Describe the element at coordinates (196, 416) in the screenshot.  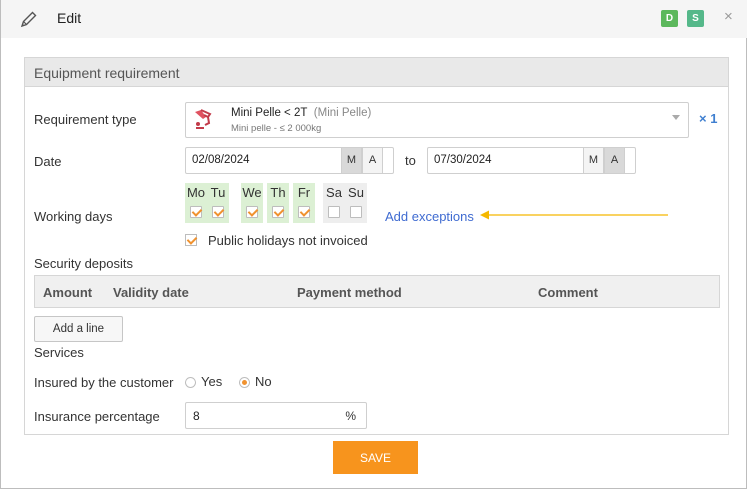
I see `insurance-percentage-value: 8` at that location.